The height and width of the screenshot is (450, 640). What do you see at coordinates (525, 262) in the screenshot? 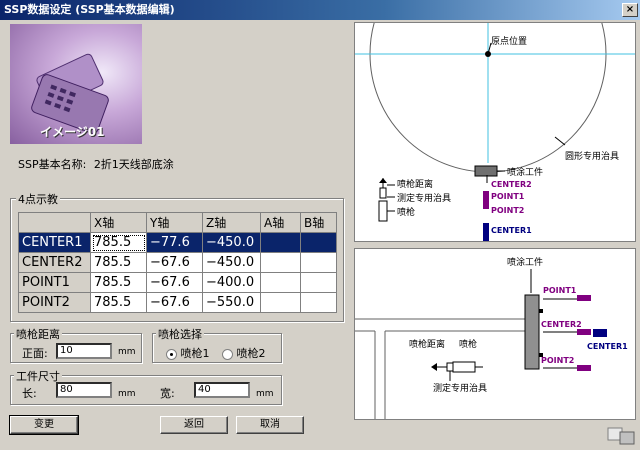
I see `spray-work-bottom-label: 喷涂工件` at bounding box center [525, 262].